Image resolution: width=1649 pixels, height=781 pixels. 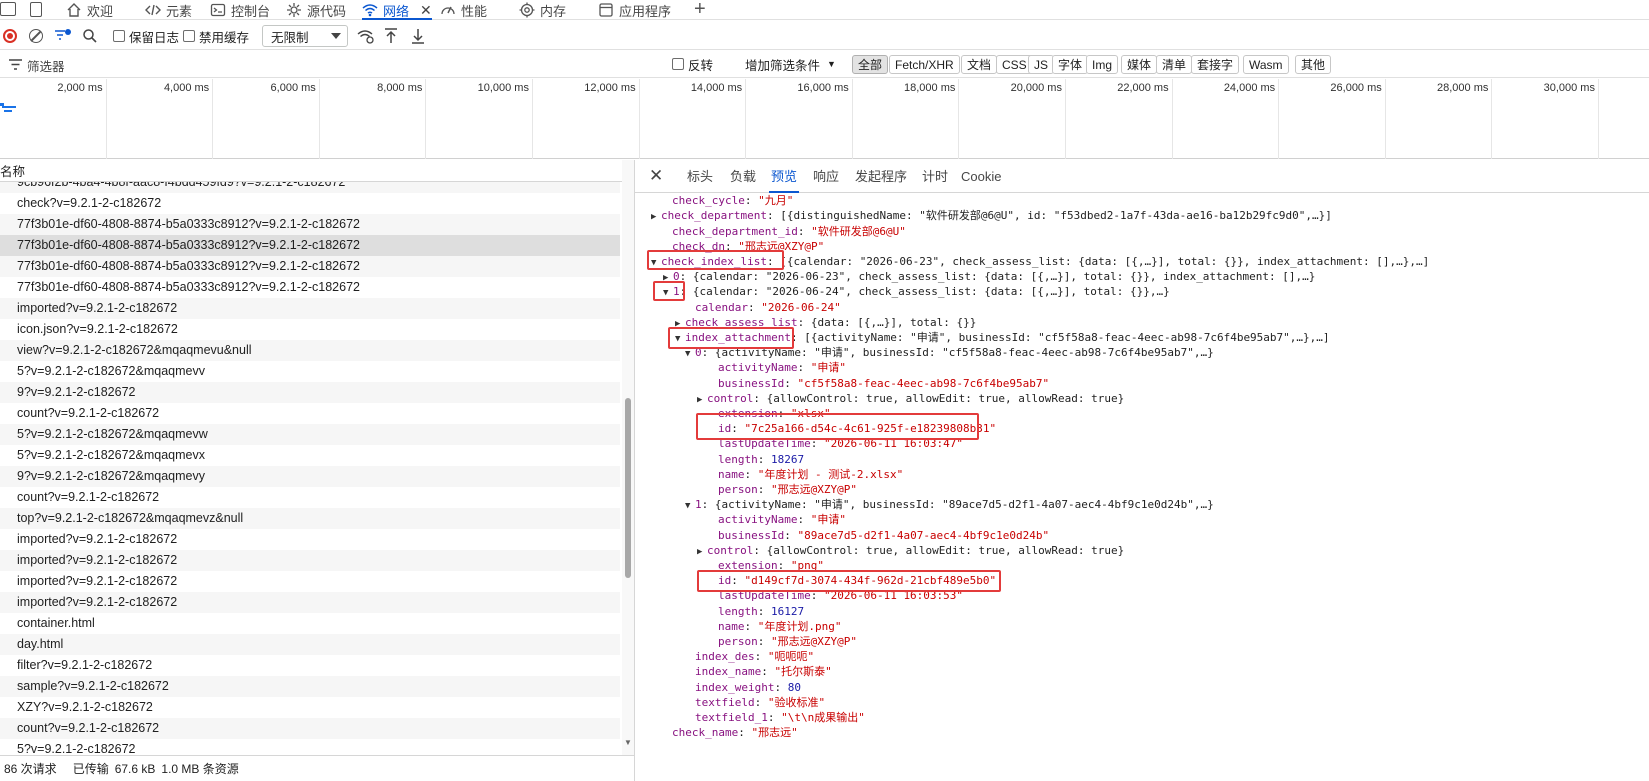 What do you see at coordinates (240, 10) in the screenshot?
I see `tab-console: 控制台` at bounding box center [240, 10].